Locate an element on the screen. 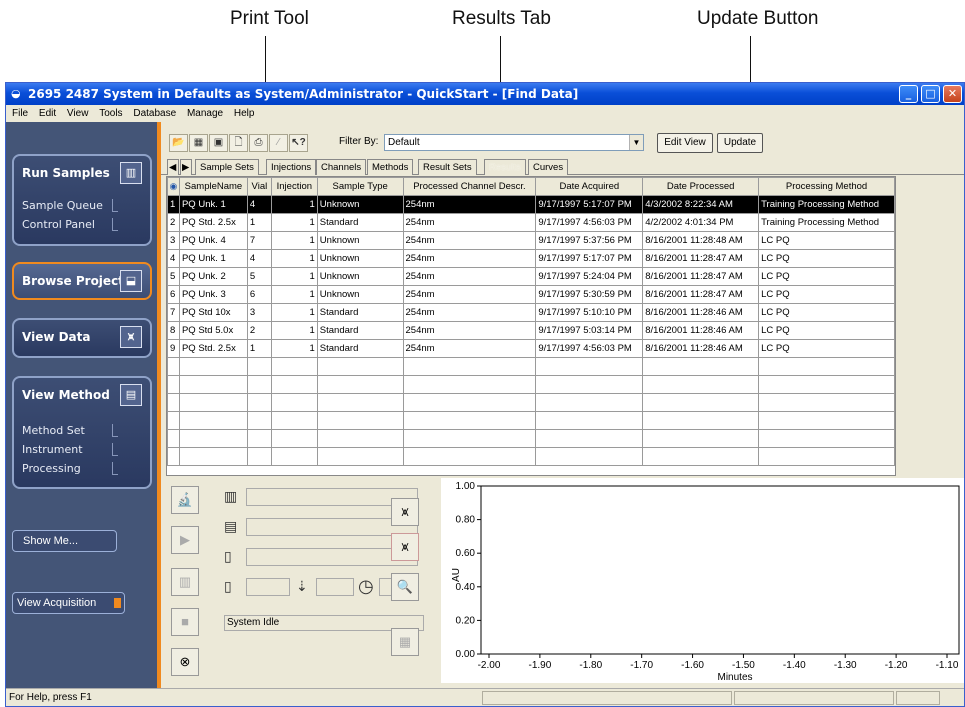 The width and height of the screenshot is (965, 707). tab-curves: Curves is located at coordinates (548, 167).